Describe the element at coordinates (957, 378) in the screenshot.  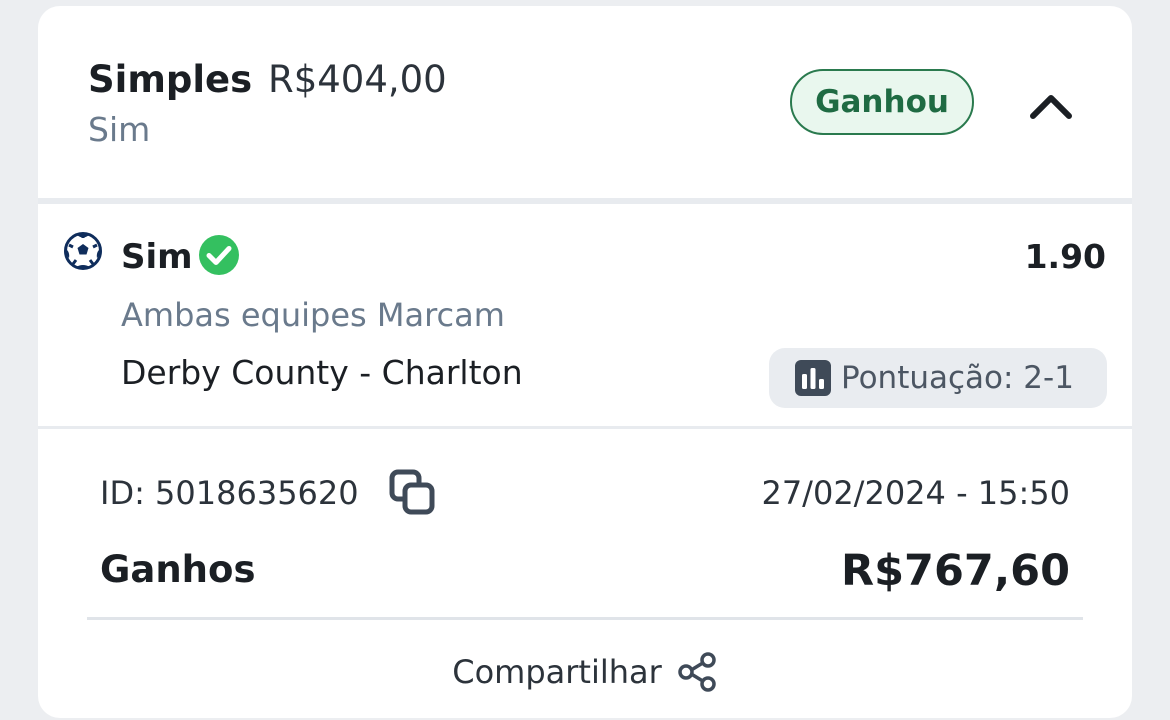
I see `score-label: Pontuação: 2-1` at that location.